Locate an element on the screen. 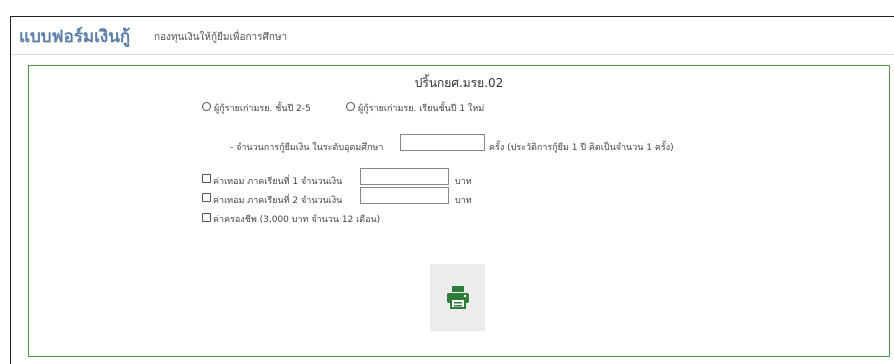 This screenshot has height=364, width=894. radio-label-old-borrower-new-year-1: ผู้กู้รายเก่ามรย. เรียนชั้นปี 1 ใหม่ is located at coordinates (421, 109).